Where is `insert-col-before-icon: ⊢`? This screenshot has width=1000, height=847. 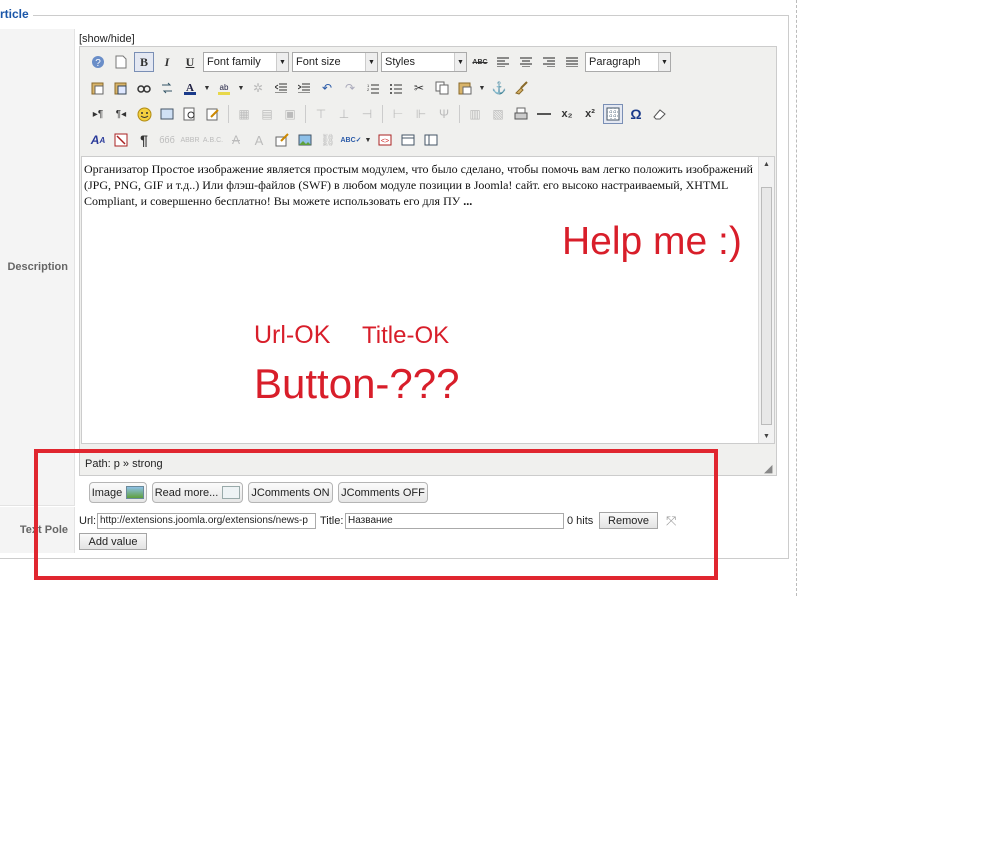 insert-col-before-icon: ⊢ is located at coordinates (398, 114).